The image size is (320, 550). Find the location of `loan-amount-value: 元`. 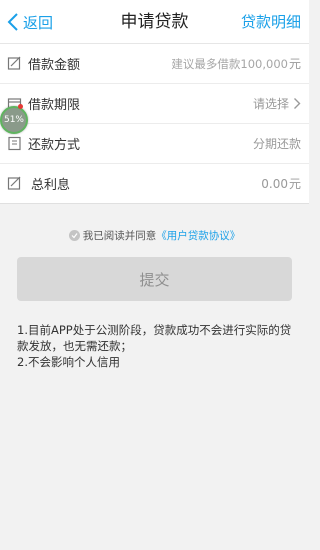

loan-amount-value: 元 is located at coordinates (224, 63).